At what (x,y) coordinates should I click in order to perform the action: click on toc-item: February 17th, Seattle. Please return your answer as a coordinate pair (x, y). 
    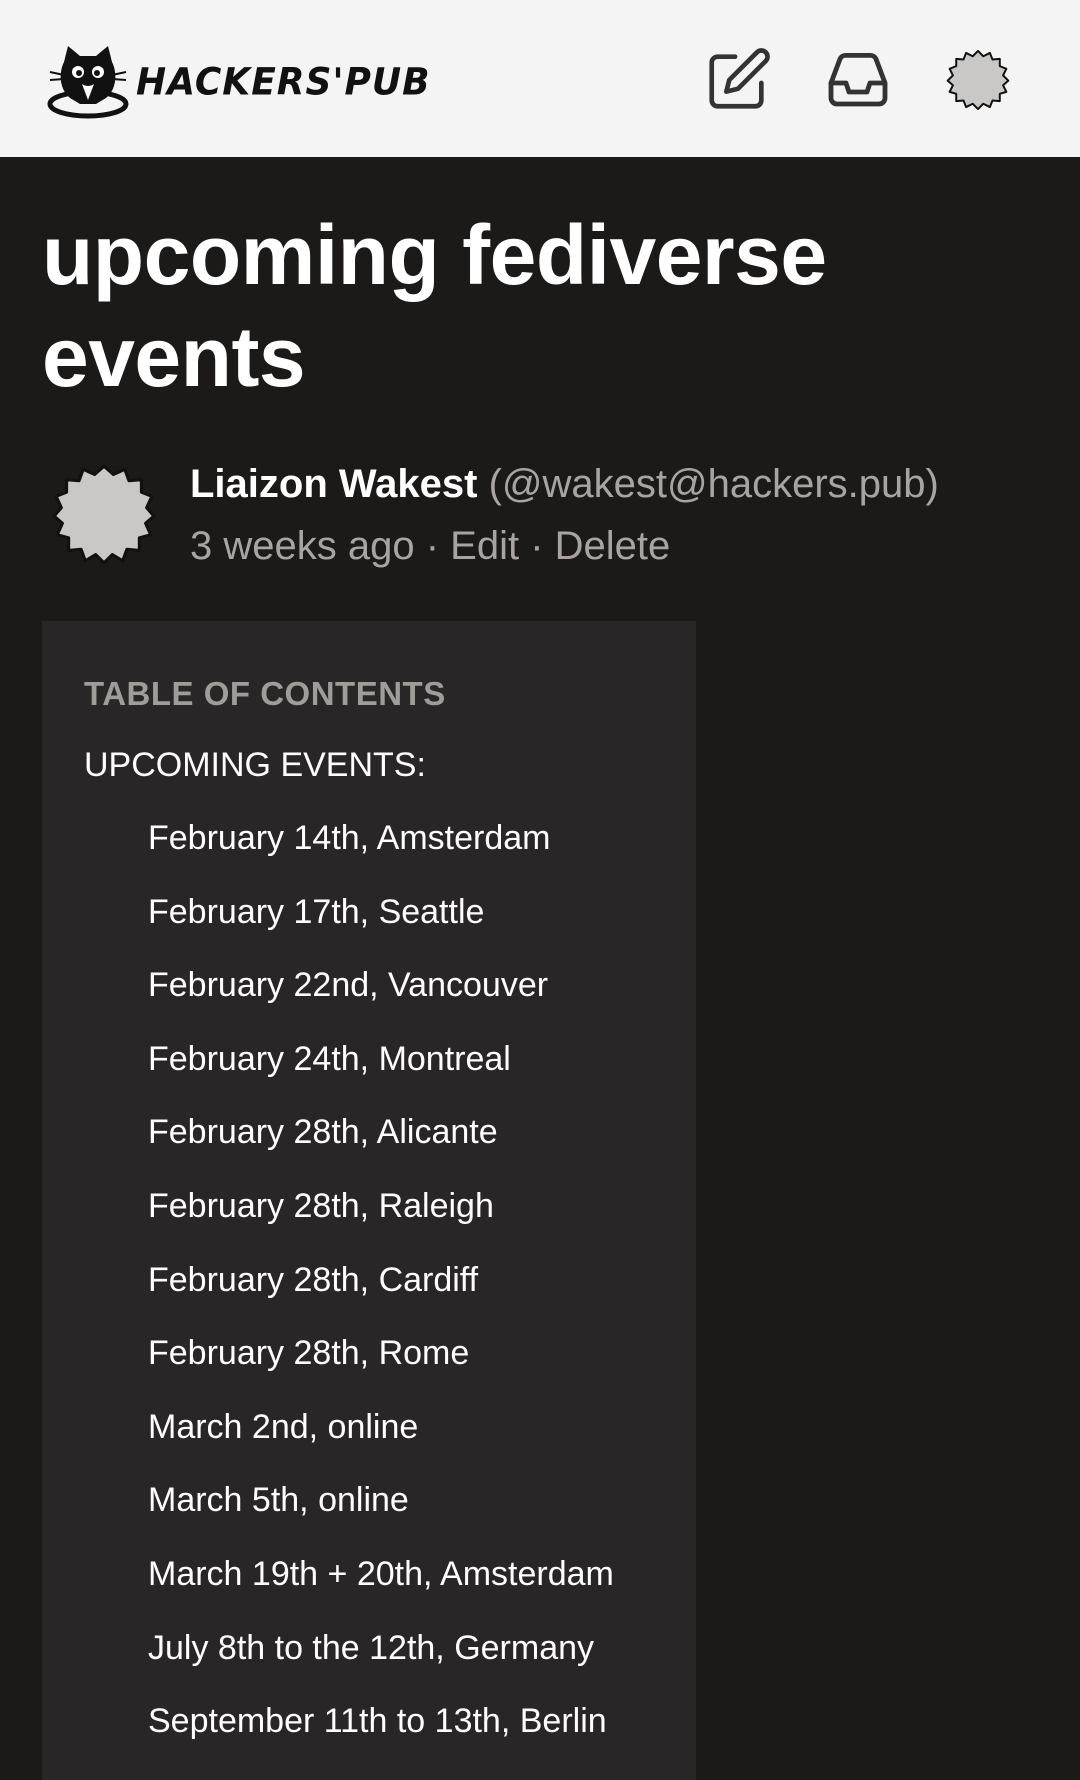
    Looking at the image, I should click on (381, 926).